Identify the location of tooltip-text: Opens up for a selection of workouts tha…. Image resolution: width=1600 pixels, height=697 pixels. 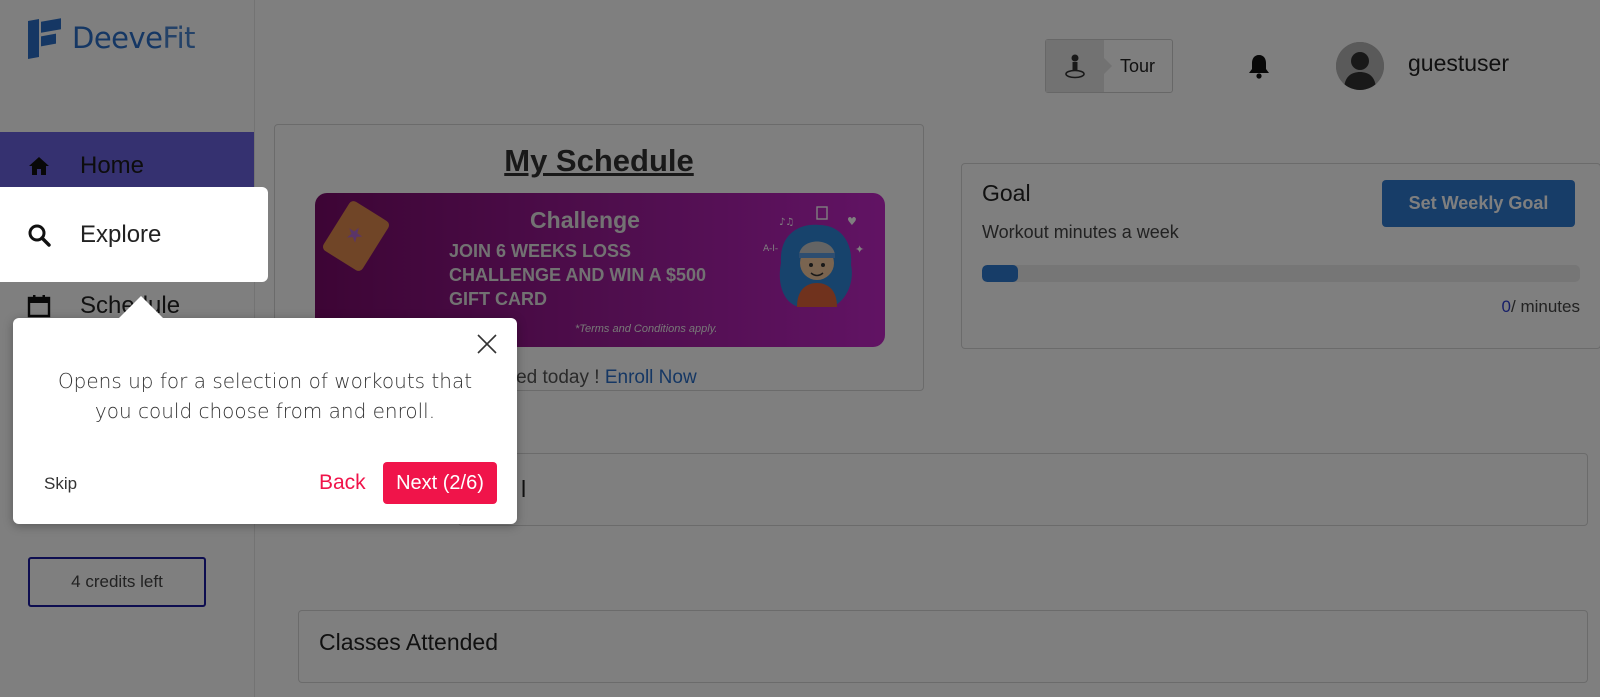
(265, 396).